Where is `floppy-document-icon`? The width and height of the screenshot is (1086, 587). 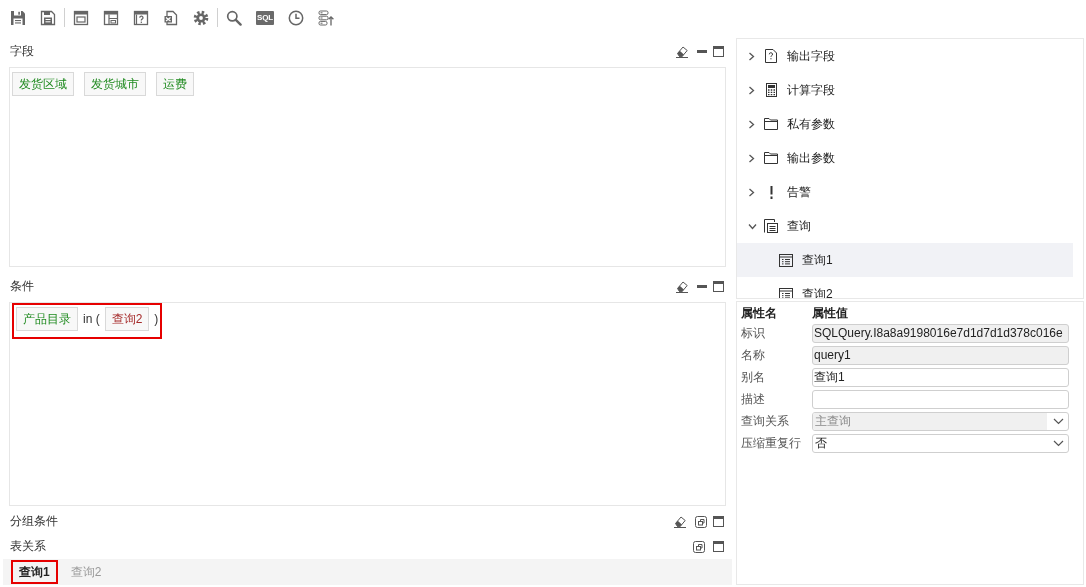 floppy-document-icon is located at coordinates (48, 17).